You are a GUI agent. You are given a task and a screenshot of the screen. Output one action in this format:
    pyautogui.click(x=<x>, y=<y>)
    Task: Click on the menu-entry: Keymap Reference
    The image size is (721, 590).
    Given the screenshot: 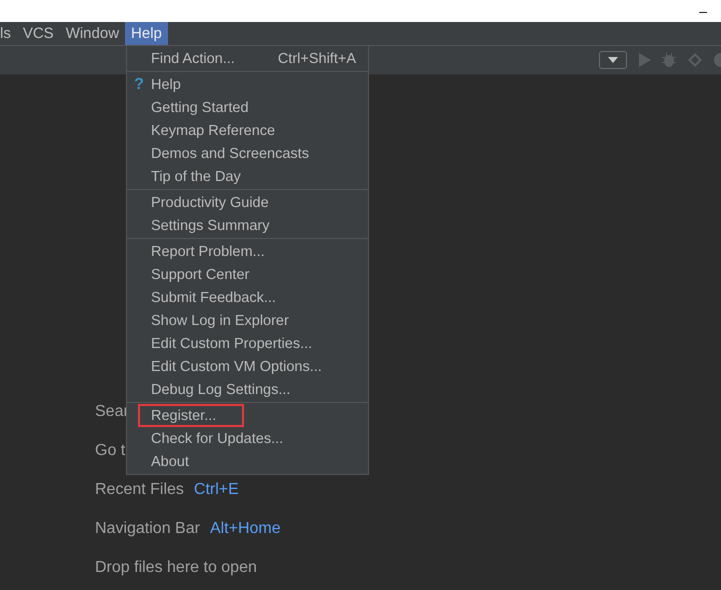 What is the action you would take?
    pyautogui.click(x=247, y=130)
    